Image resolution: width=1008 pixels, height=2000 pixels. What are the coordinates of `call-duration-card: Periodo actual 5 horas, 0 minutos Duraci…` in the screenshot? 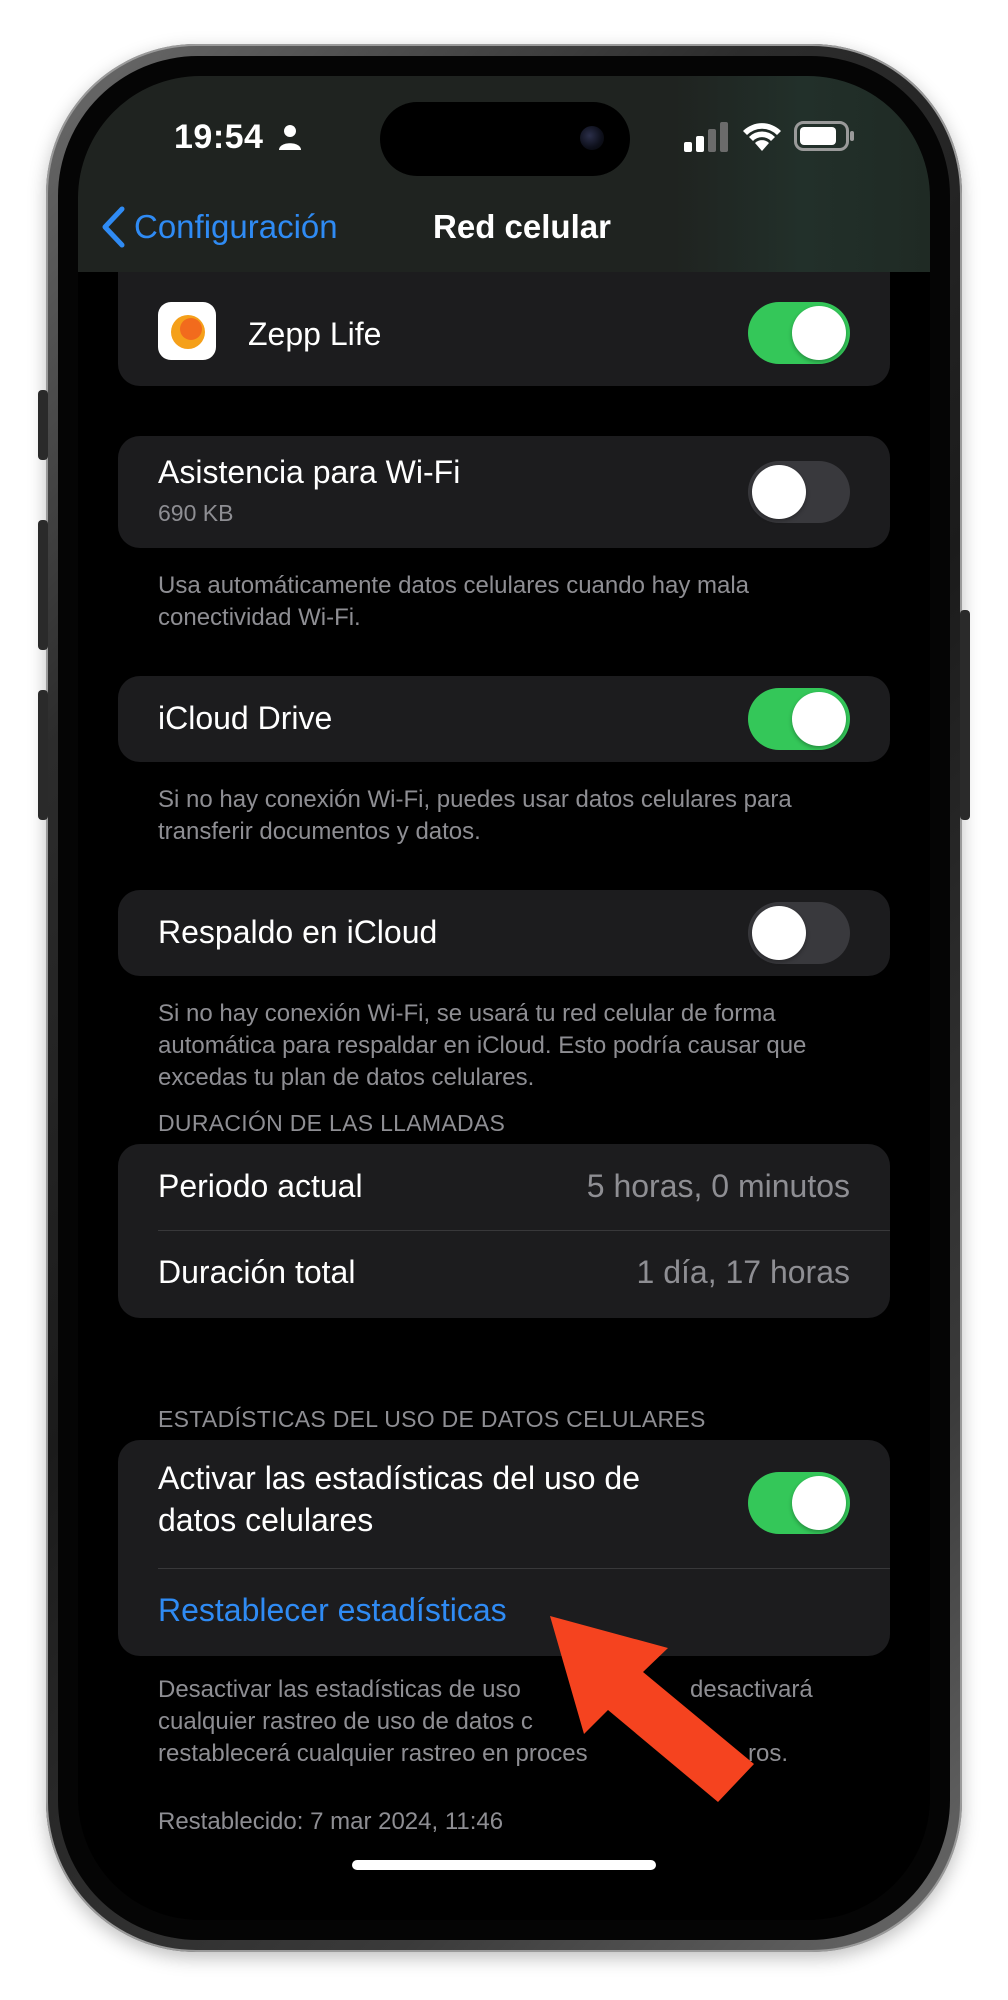 It's located at (504, 1231).